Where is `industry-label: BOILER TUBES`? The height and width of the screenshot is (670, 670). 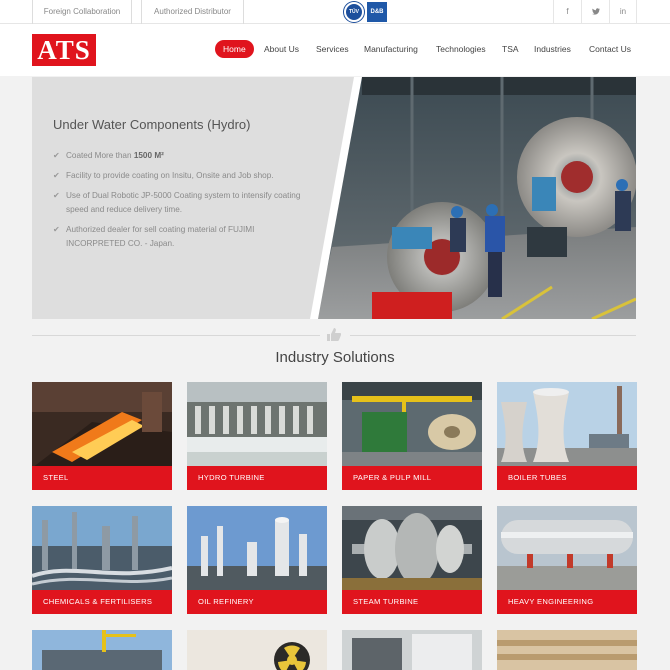 industry-label: BOILER TUBES is located at coordinates (567, 478).